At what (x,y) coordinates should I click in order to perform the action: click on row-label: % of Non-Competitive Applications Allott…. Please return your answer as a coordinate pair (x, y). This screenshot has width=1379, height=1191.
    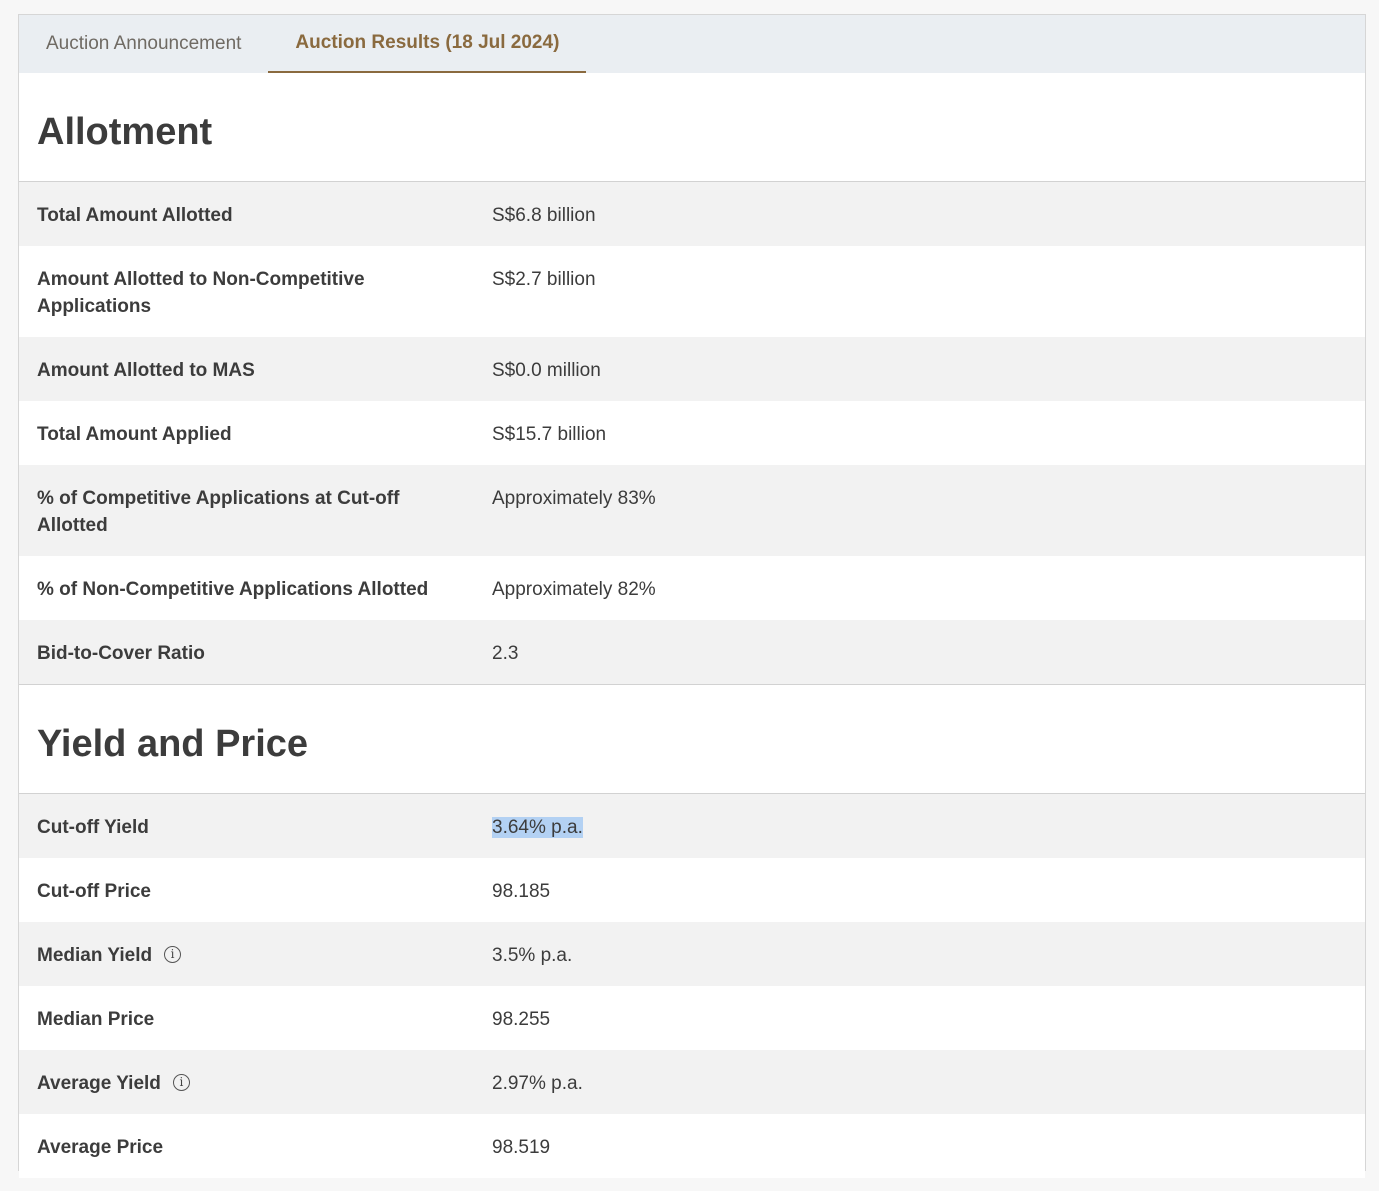
    Looking at the image, I should click on (233, 589).